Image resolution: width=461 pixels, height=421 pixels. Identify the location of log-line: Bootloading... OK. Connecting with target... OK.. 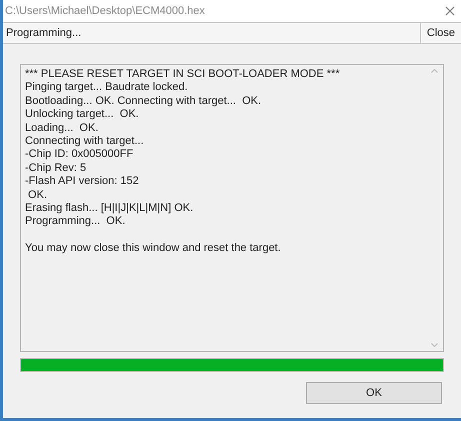
(143, 101).